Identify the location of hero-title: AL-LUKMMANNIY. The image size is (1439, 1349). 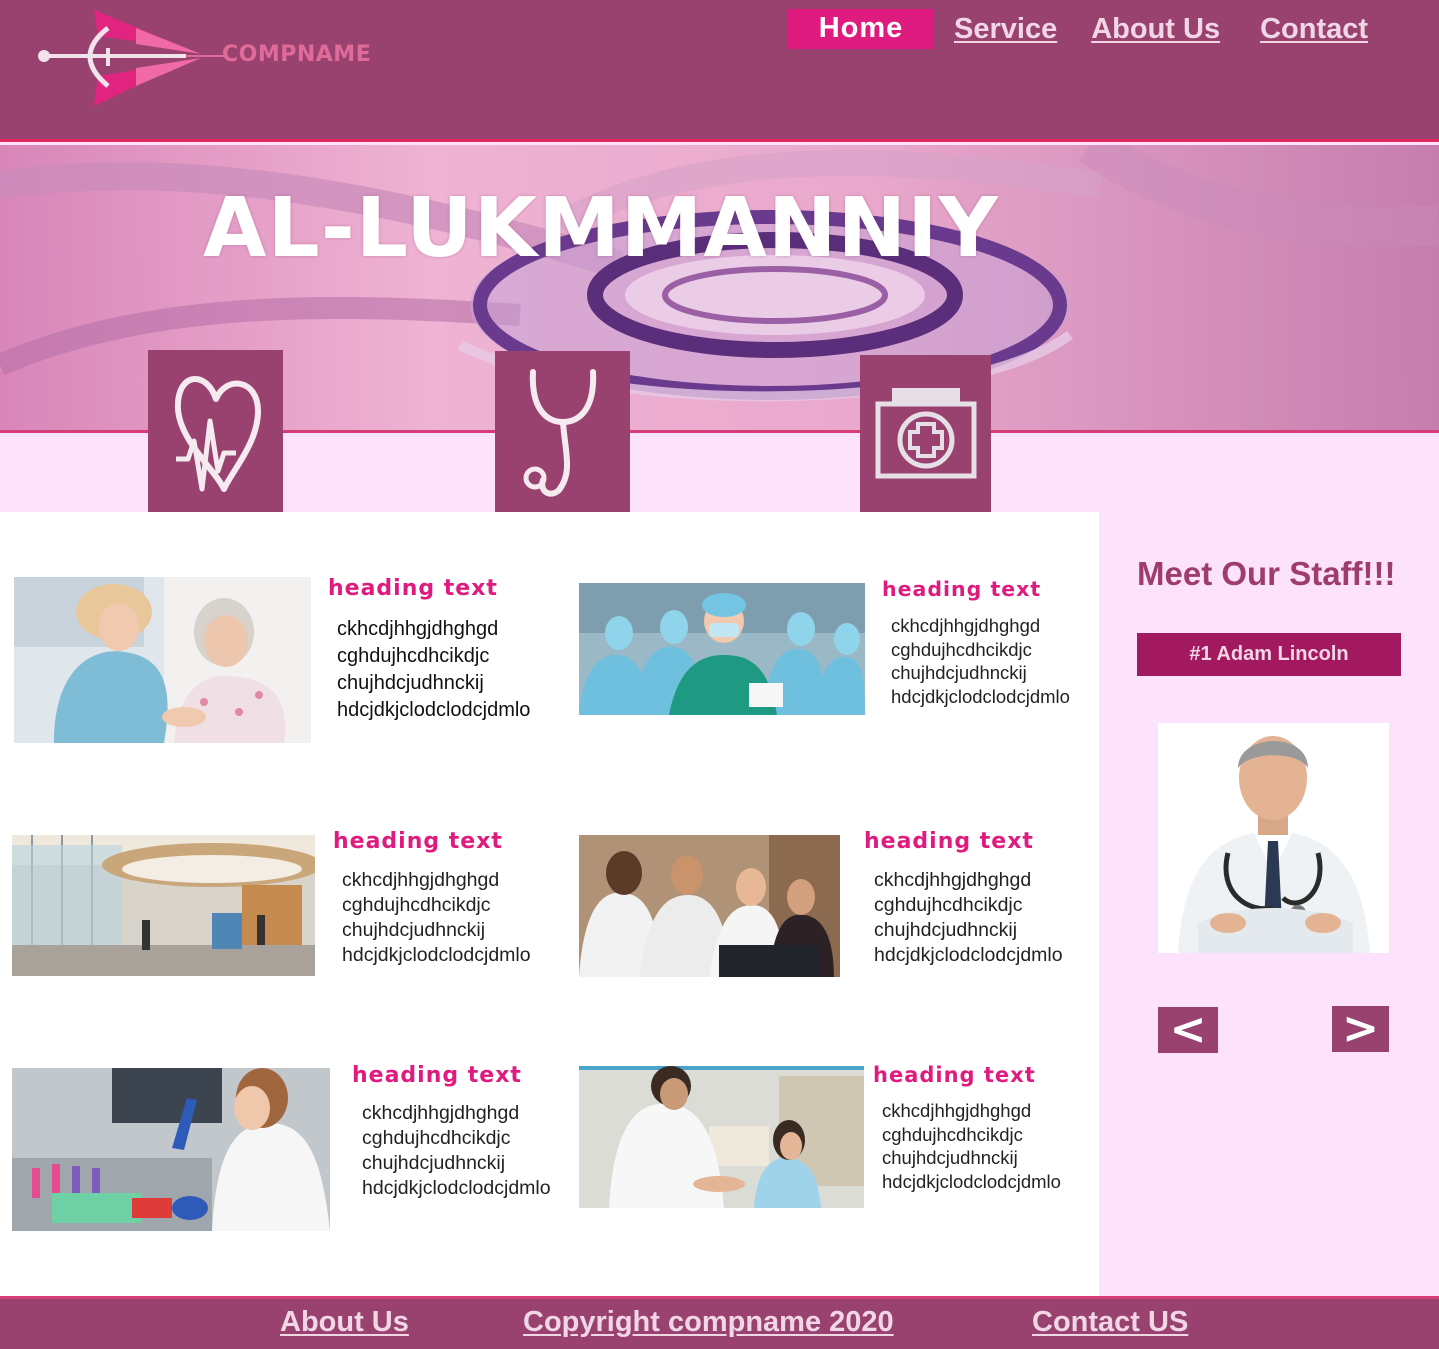
(601, 228).